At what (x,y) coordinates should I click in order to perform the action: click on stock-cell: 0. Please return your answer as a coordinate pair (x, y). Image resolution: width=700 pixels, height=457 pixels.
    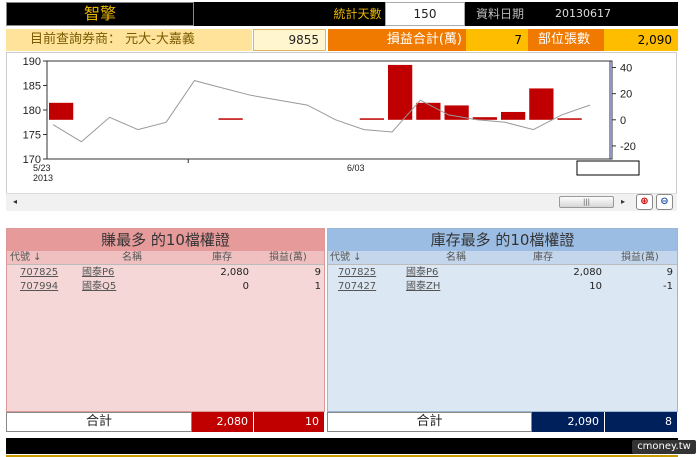
    Looking at the image, I should click on (245, 286).